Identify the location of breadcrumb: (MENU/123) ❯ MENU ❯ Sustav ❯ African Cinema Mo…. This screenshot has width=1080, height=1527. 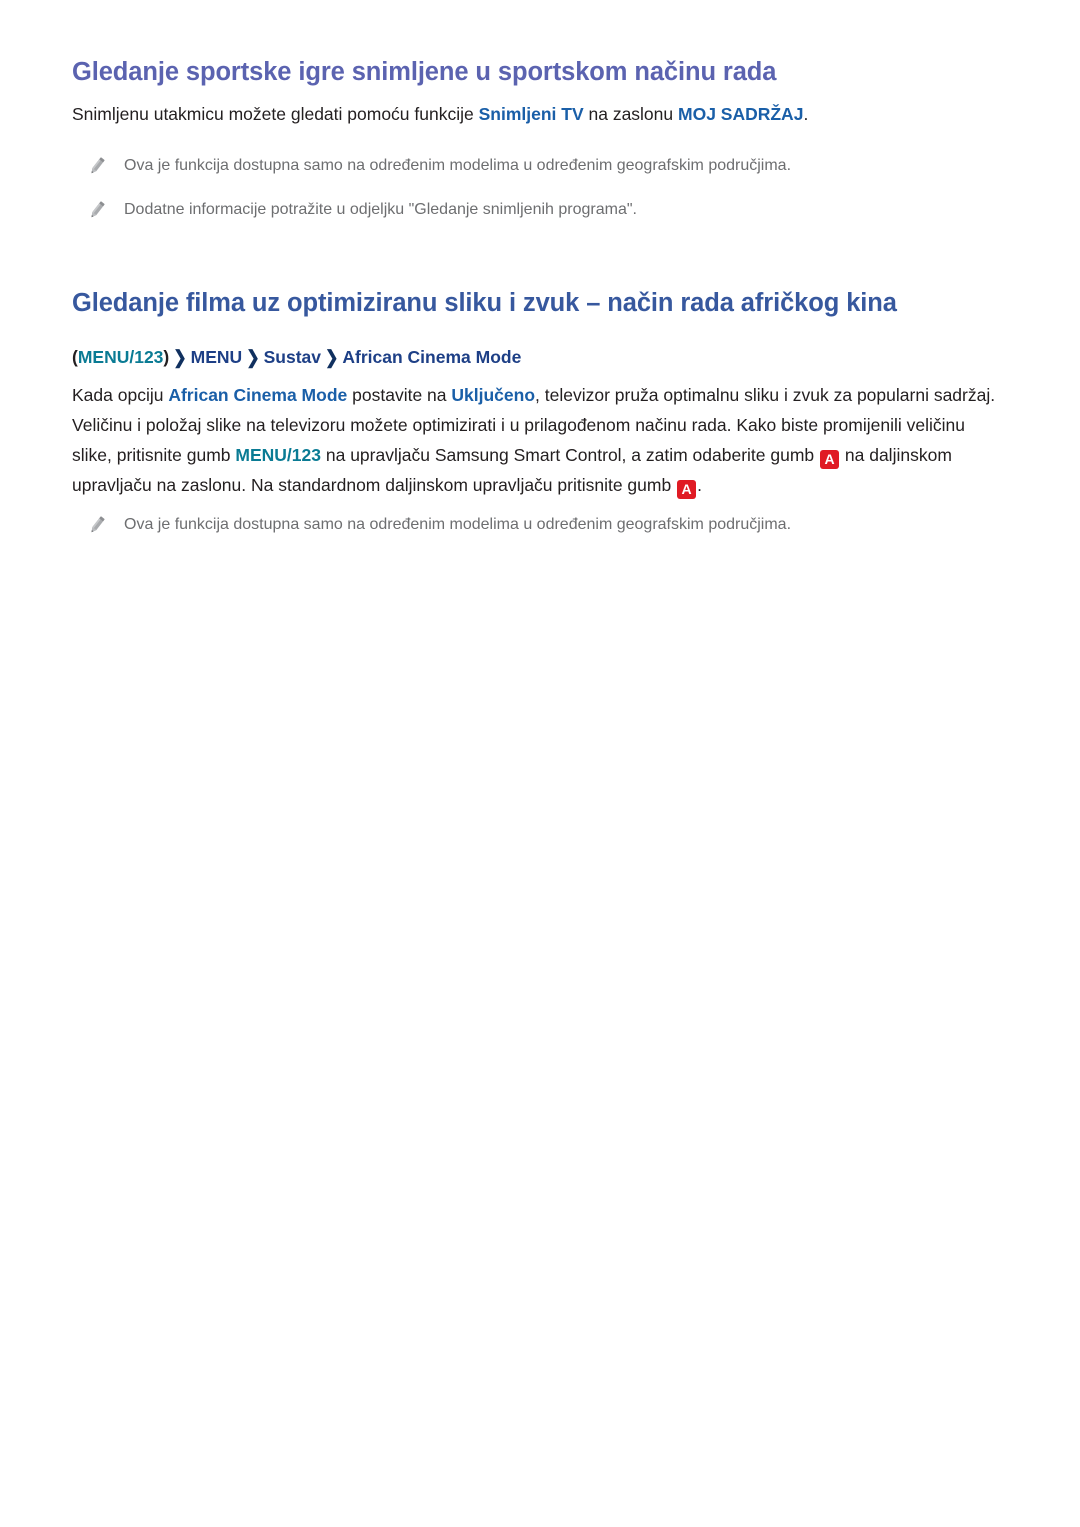
(540, 358).